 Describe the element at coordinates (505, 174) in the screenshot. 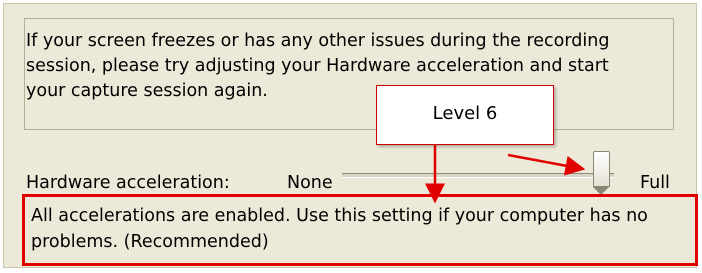

I see `callout-arrows` at that location.